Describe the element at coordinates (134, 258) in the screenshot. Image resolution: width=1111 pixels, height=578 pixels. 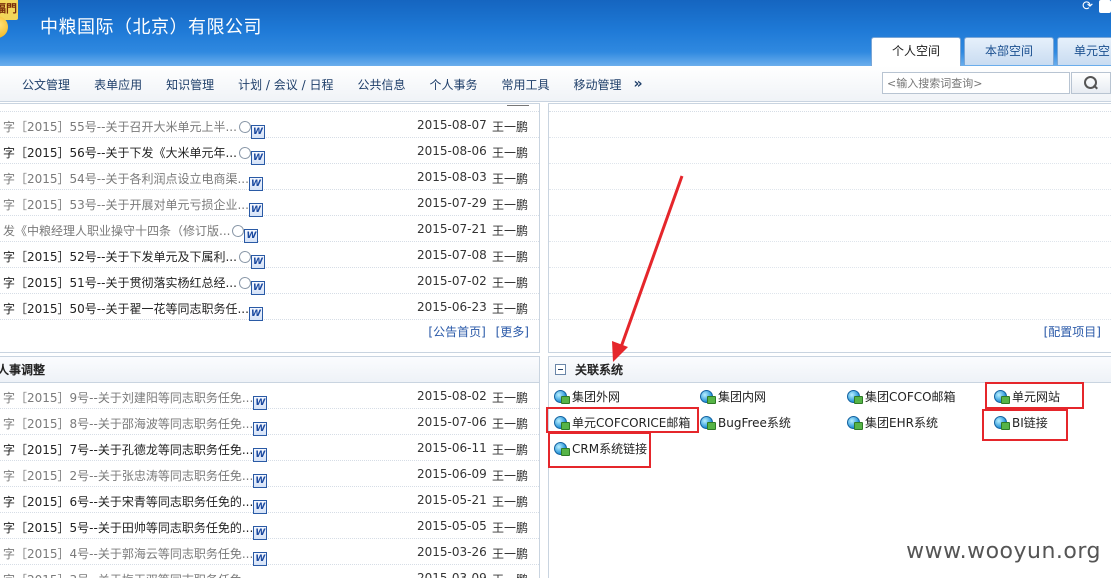
I see `row-title: 字［2015］52号--关于下发单元及下属利... W` at that location.